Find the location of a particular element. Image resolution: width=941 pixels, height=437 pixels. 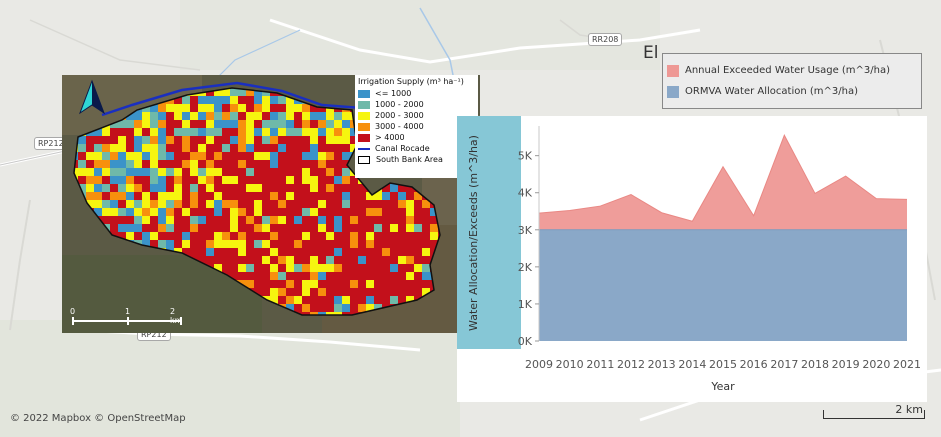

x-tick-label: 2014 is located at coordinates (692, 364).